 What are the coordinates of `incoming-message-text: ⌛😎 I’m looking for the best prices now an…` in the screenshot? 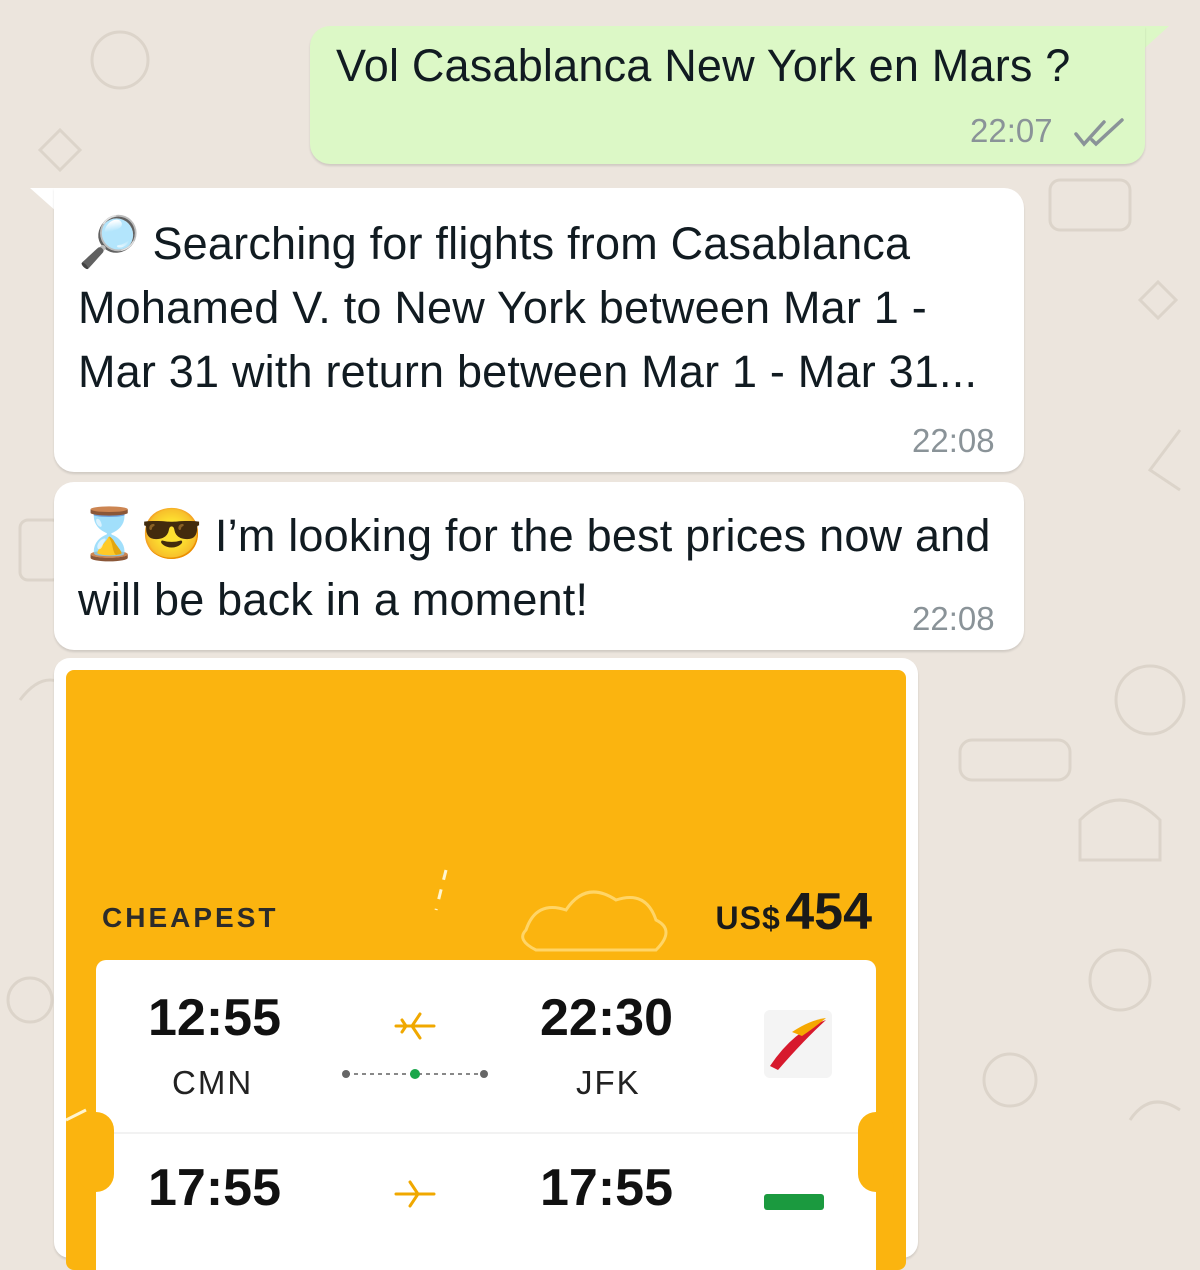 It's located at (534, 565).